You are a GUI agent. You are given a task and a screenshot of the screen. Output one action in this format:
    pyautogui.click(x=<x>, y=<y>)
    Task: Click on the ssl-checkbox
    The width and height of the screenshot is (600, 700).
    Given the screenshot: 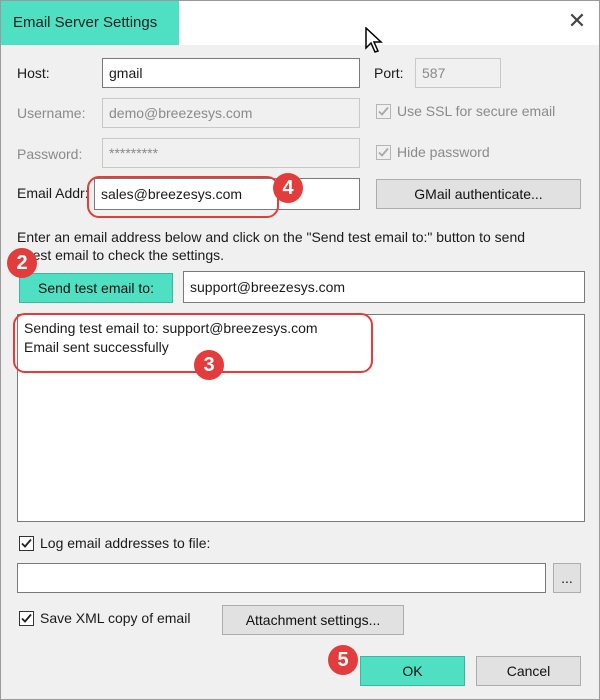 What is the action you would take?
    pyautogui.click(x=383, y=111)
    